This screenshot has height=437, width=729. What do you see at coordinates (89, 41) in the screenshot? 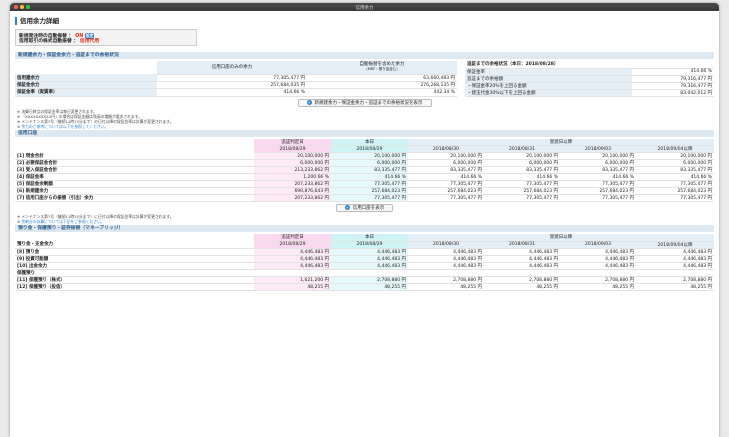
I see `stock-transfer-value: 信用代用` at bounding box center [89, 41].